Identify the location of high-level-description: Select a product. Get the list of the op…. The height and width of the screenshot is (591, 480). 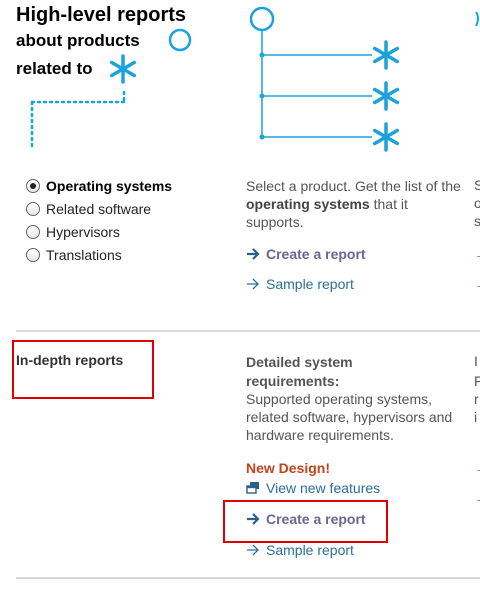
(353, 204).